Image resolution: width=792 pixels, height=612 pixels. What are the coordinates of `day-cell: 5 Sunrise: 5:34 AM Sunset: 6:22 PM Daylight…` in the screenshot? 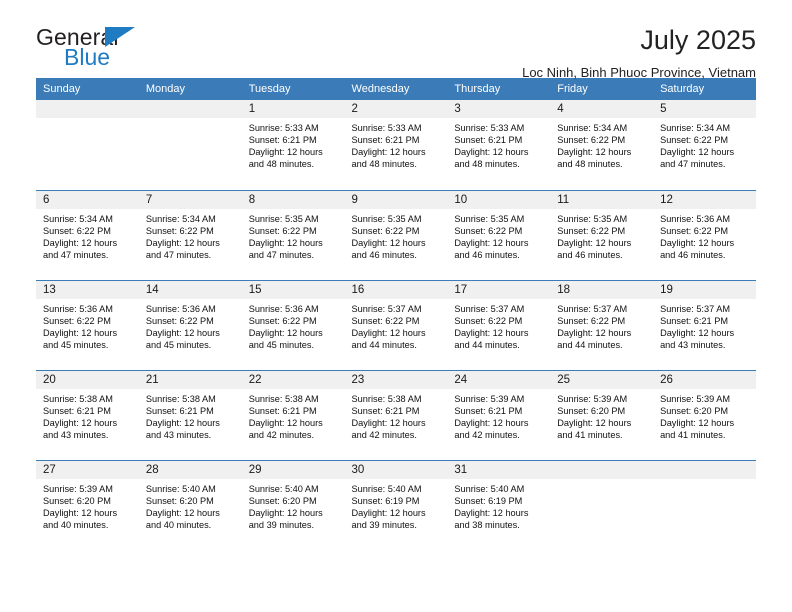 It's located at (704, 144).